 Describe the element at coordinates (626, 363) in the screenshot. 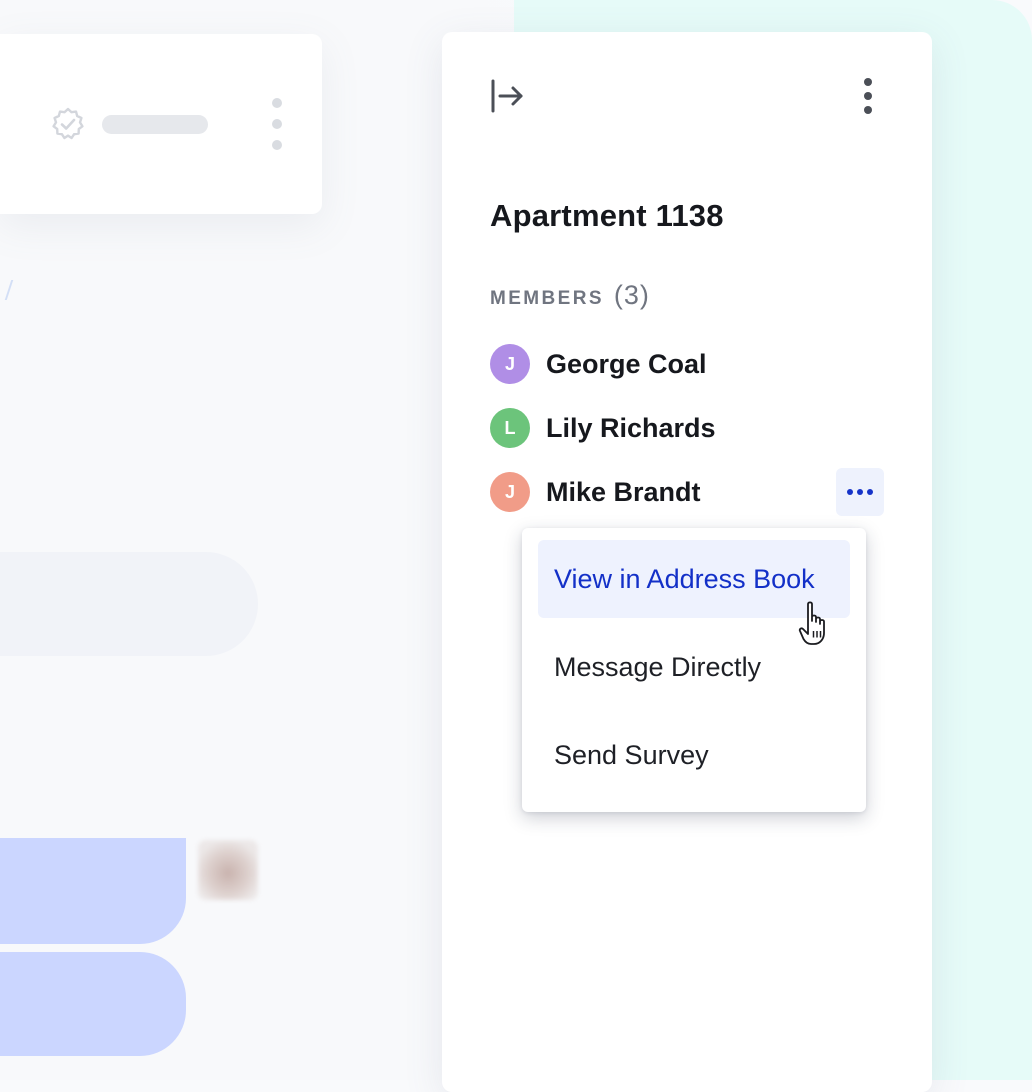

I see `member-name: George Coal` at that location.